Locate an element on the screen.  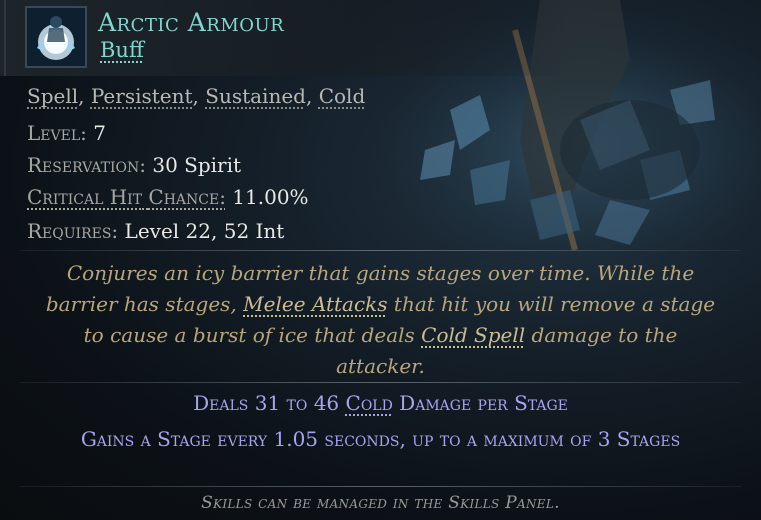
keyword-cold: Cold is located at coordinates (369, 403).